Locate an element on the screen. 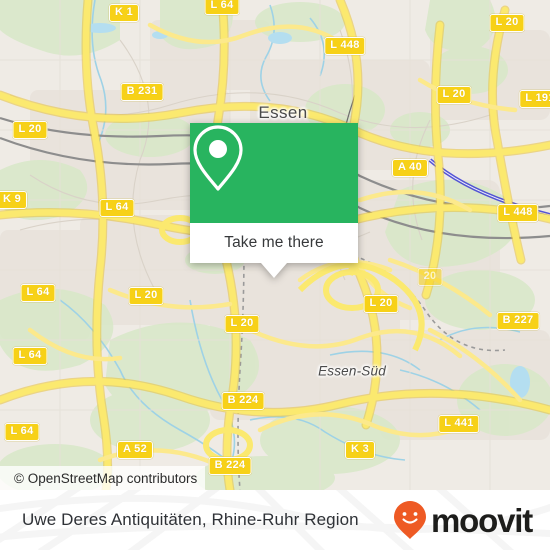  road-shield: B 227 is located at coordinates (518, 321).